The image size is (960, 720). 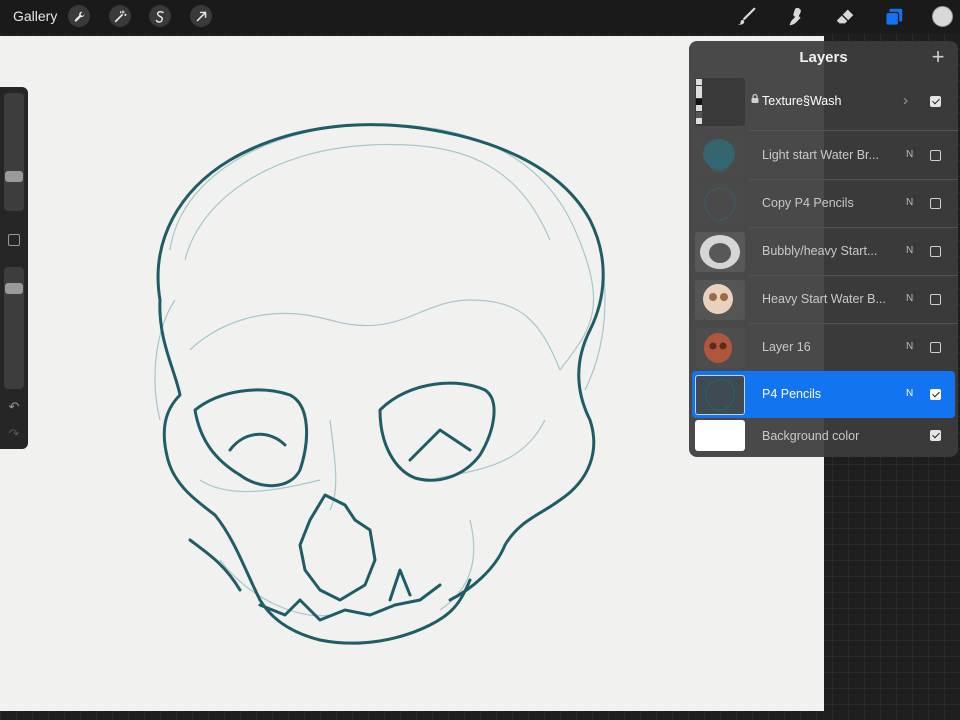 What do you see at coordinates (720, 102) in the screenshot?
I see `group-thumbnail` at bounding box center [720, 102].